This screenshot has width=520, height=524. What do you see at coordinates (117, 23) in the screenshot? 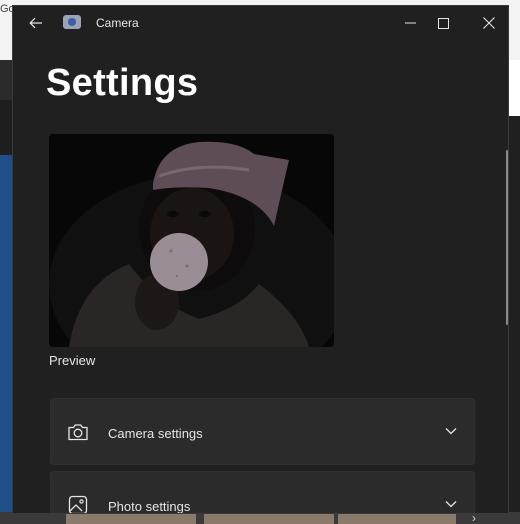
I see `window-title: Camera` at bounding box center [117, 23].